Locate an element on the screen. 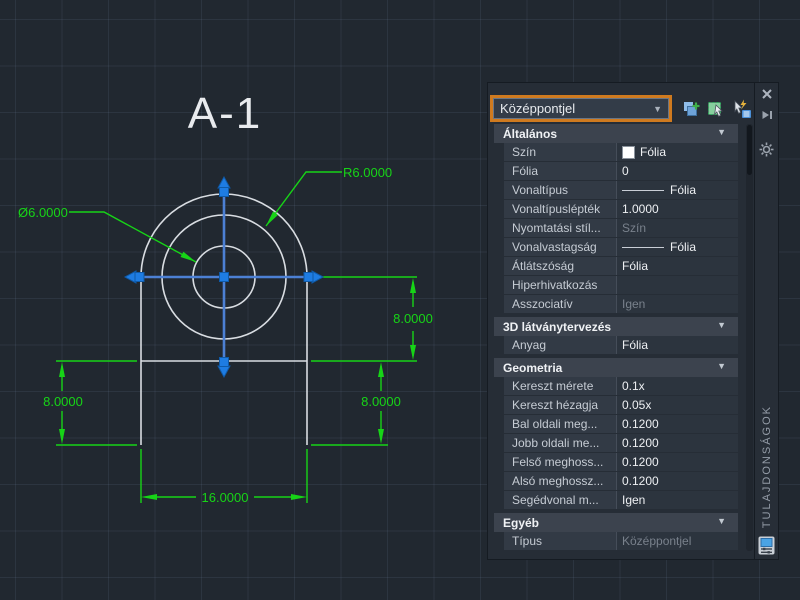  property-value: 0.05x is located at coordinates (677, 405).